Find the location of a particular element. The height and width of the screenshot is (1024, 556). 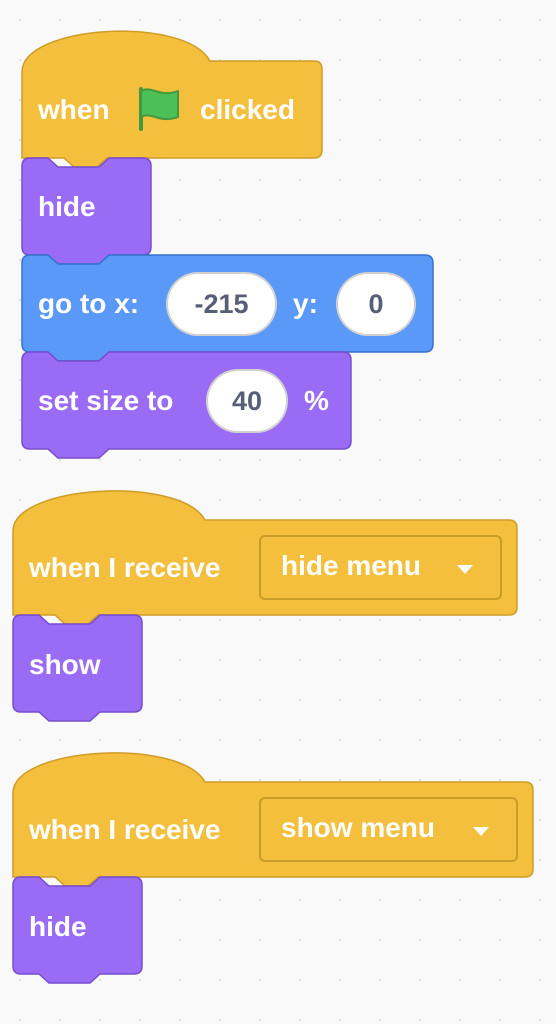

set-size-label: set size to is located at coordinates (106, 400).